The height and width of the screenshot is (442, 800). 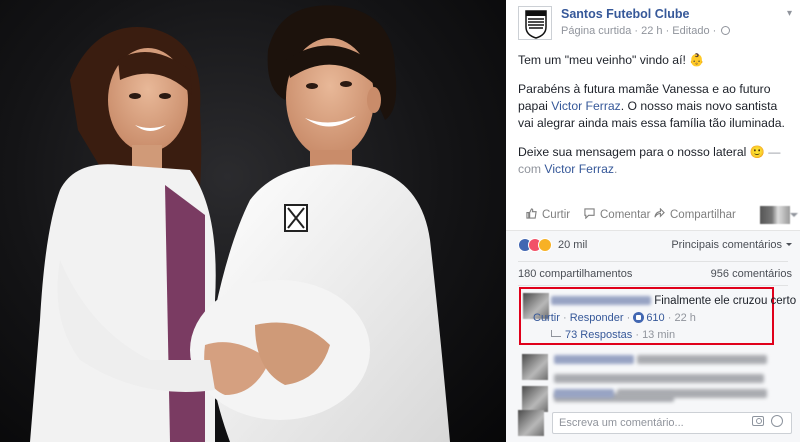 What do you see at coordinates (601, 301) in the screenshot?
I see `blurred-commenter-name` at bounding box center [601, 301].